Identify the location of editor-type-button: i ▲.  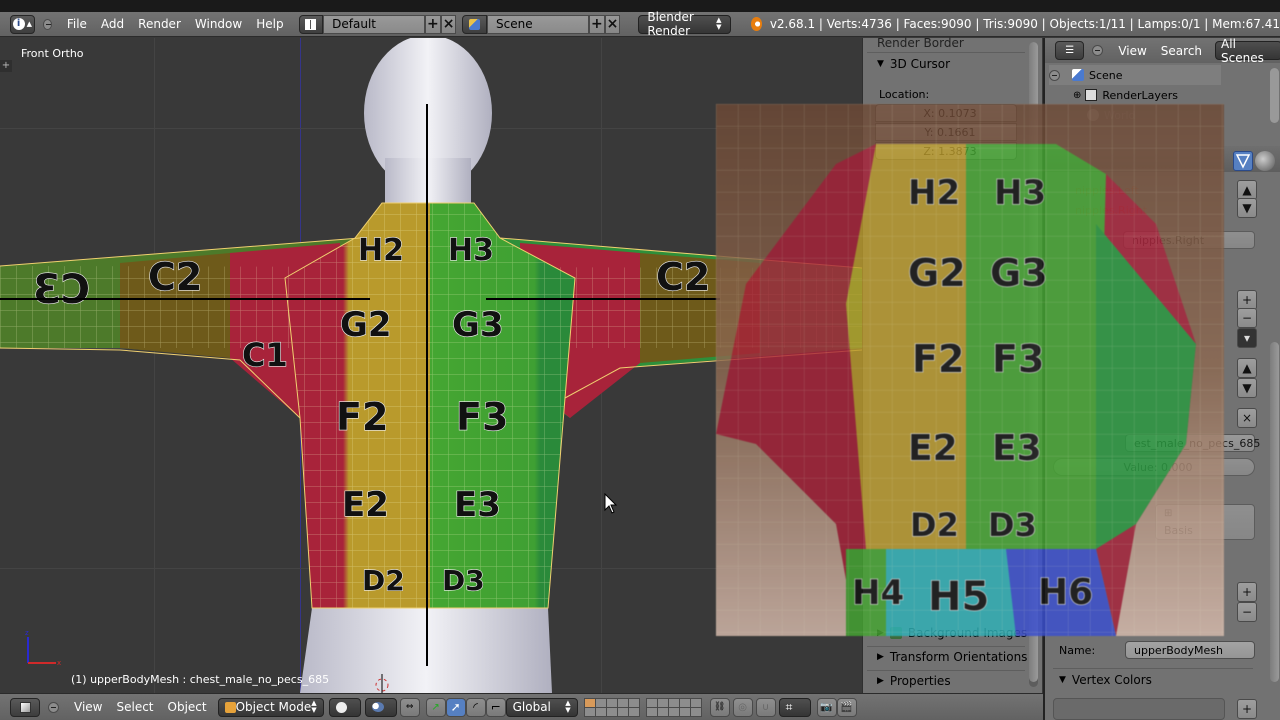
(22, 24).